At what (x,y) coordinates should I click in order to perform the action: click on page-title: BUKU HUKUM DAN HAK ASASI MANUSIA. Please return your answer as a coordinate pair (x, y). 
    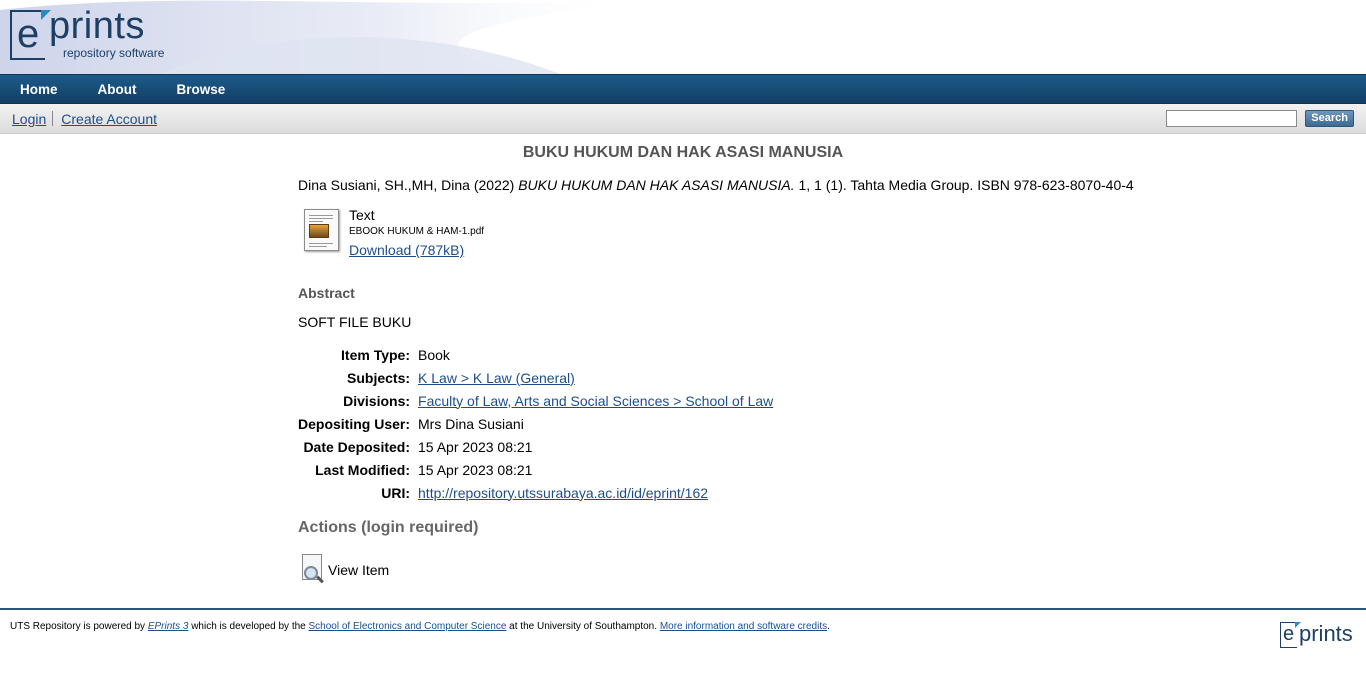
    Looking at the image, I should click on (683, 152).